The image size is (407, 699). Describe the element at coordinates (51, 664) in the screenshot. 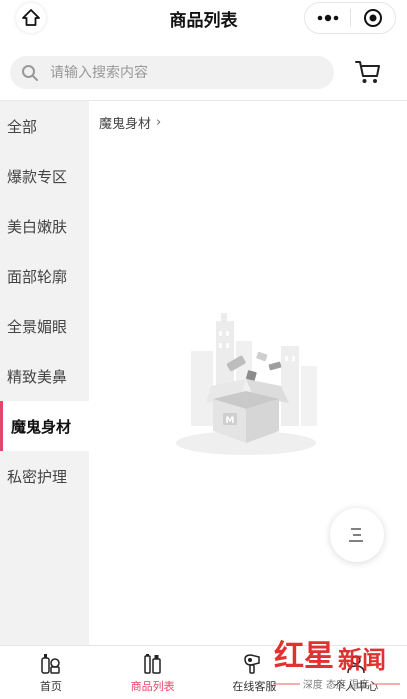

I see `home-bottles-icon` at that location.